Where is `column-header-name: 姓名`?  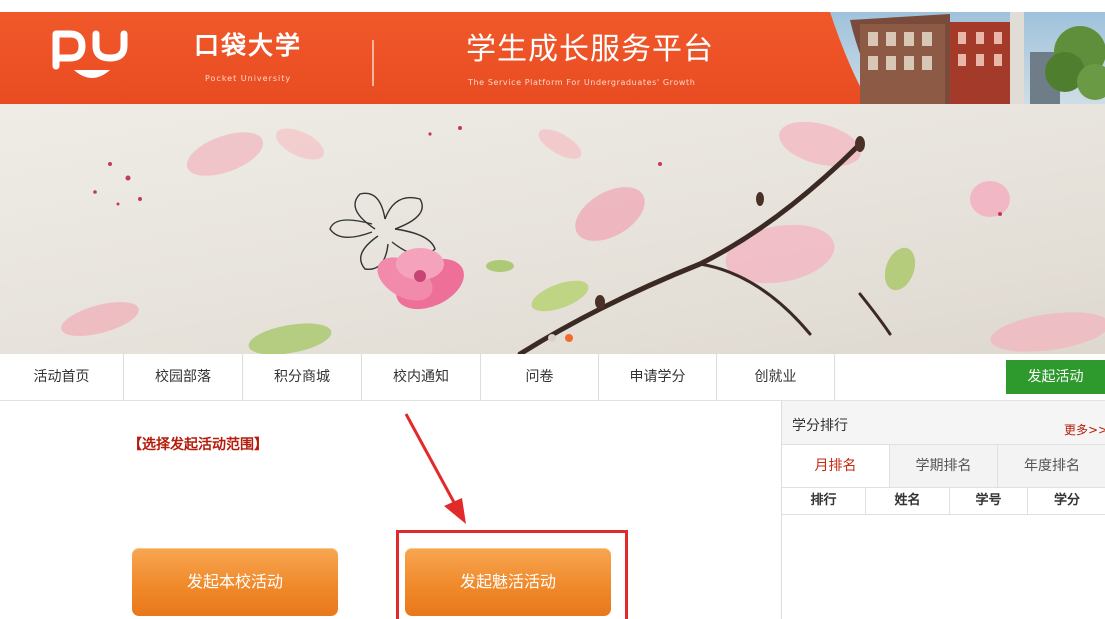 column-header-name: 姓名 is located at coordinates (908, 501).